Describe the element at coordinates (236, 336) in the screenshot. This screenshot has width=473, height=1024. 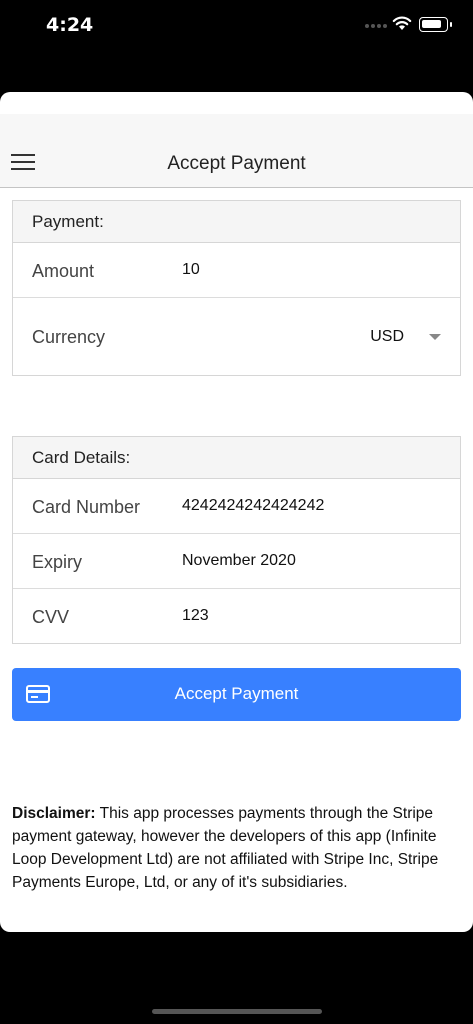
I see `currency-row: Currency USD` at that location.